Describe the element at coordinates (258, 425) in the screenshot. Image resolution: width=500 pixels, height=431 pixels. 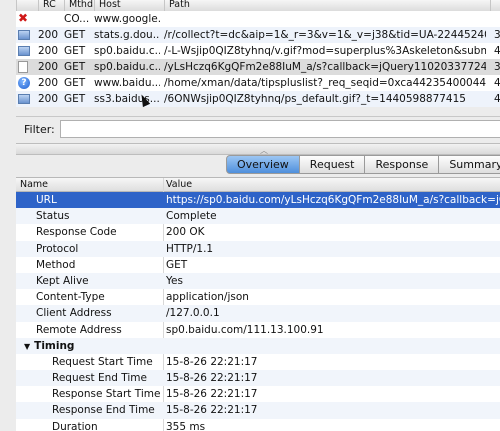
I see `timing-row-duration: Duration 355 ms` at that location.